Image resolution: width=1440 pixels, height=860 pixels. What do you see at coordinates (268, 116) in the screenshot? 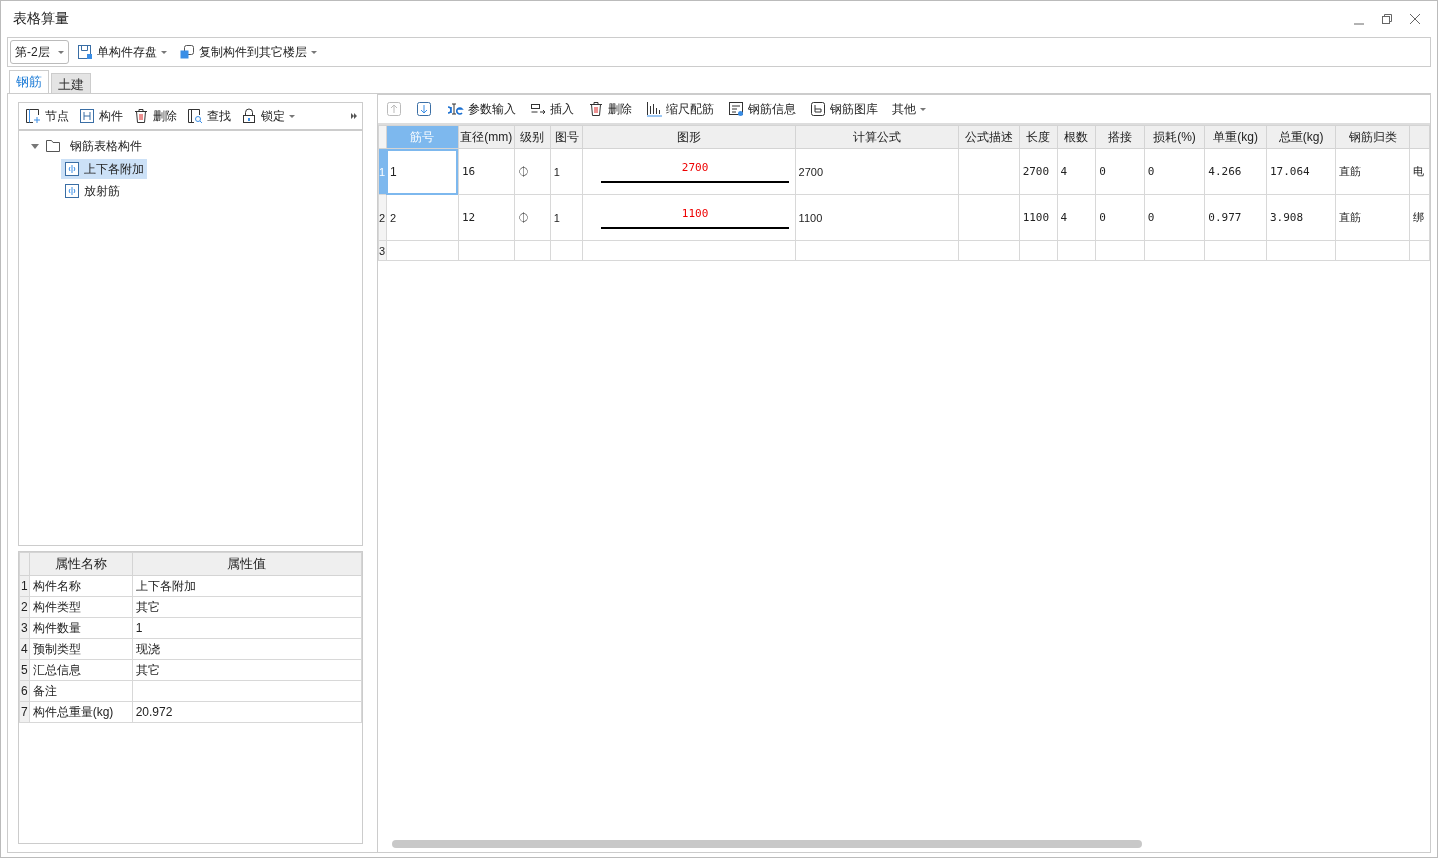
I see `toolbar-button: 锁定` at bounding box center [268, 116].